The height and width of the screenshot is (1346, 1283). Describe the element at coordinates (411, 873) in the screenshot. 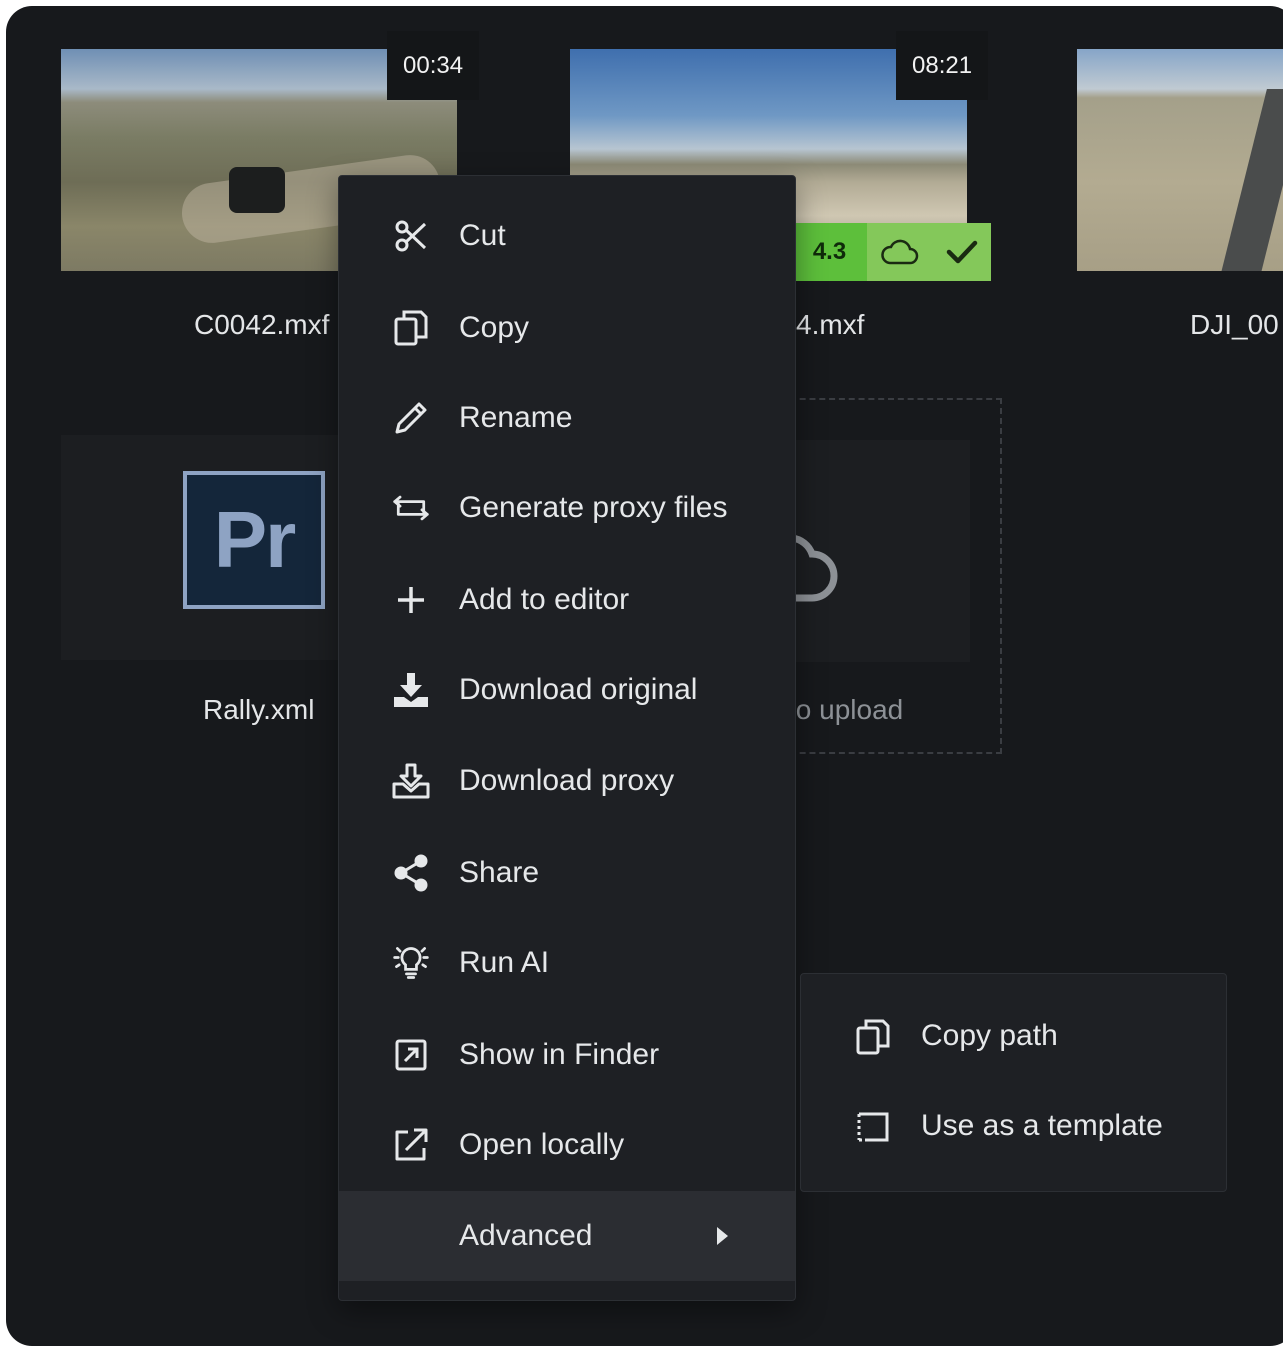

I see `share-icon` at that location.